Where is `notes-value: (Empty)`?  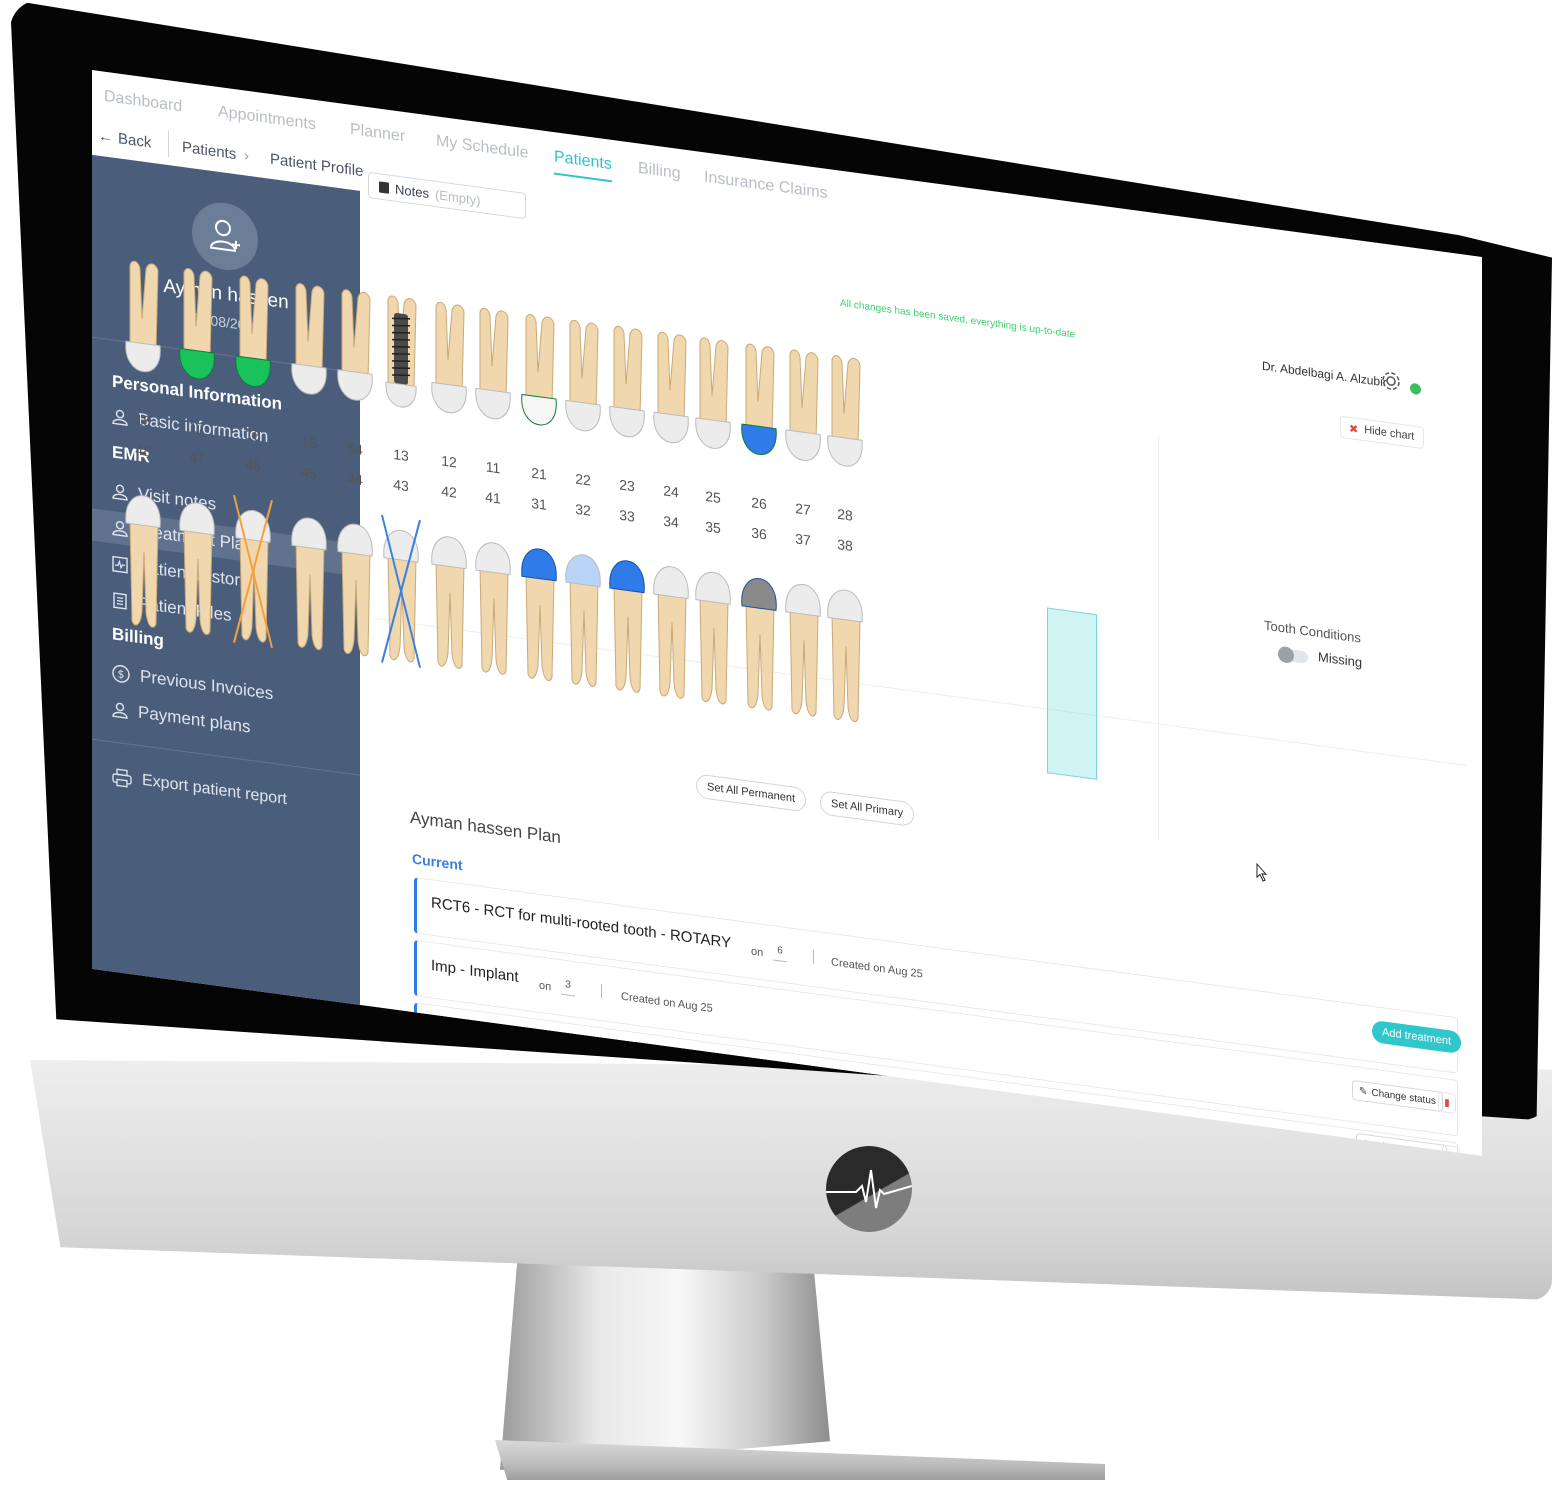
notes-value: (Empty) is located at coordinates (457, 197).